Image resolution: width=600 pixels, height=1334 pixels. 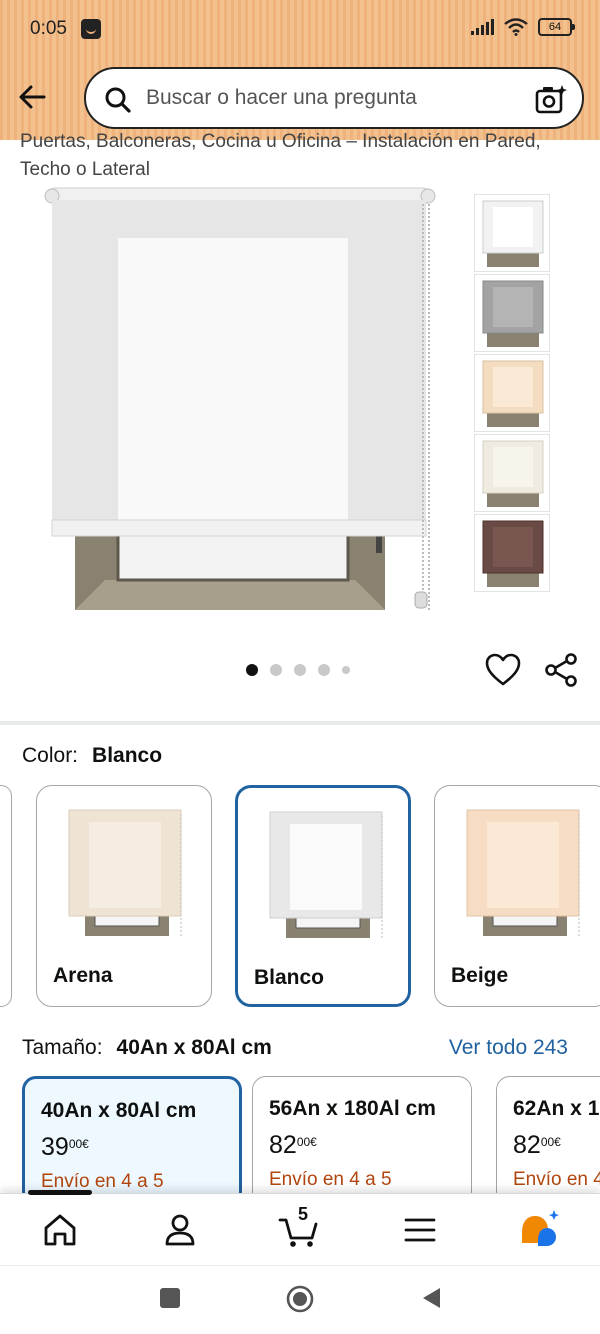 I want to click on battery-icon: 64, so click(x=556, y=27).